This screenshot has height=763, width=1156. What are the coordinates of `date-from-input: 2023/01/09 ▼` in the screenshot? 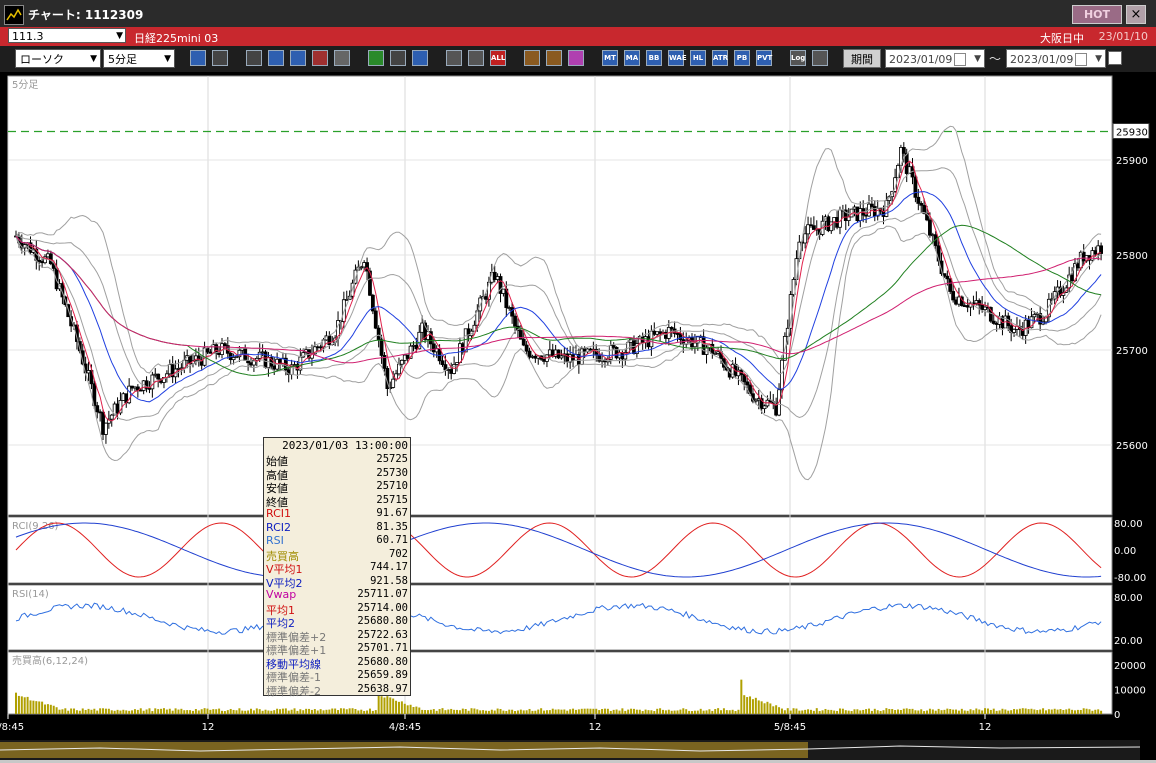 It's located at (935, 58).